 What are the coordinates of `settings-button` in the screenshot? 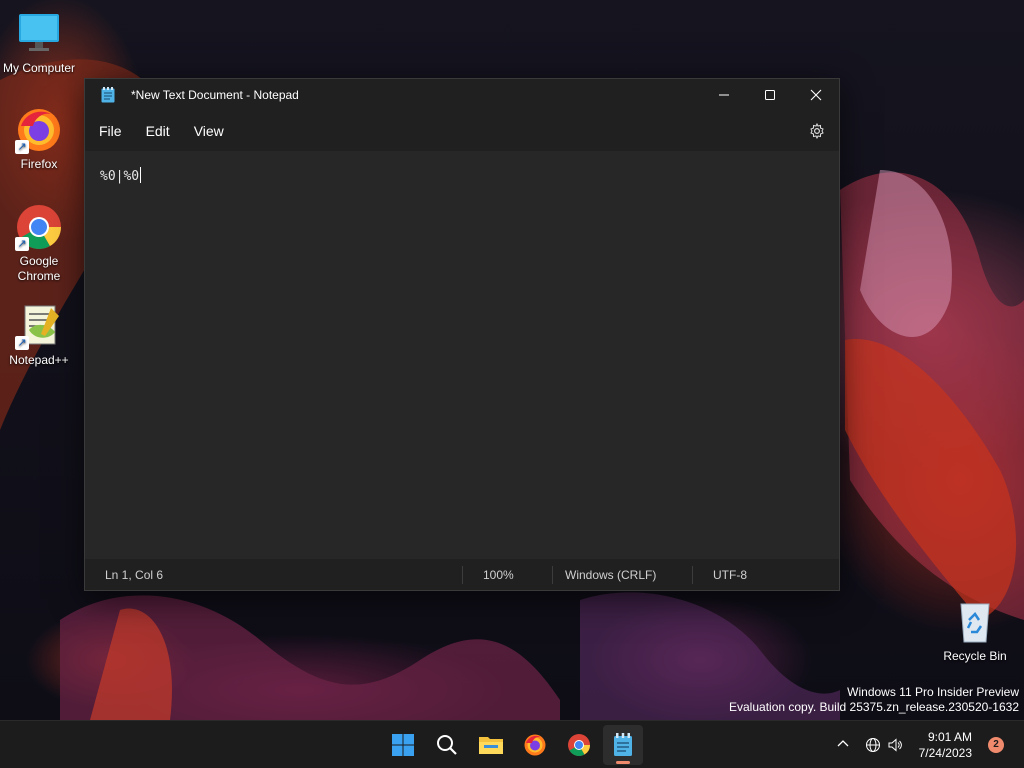 It's located at (817, 131).